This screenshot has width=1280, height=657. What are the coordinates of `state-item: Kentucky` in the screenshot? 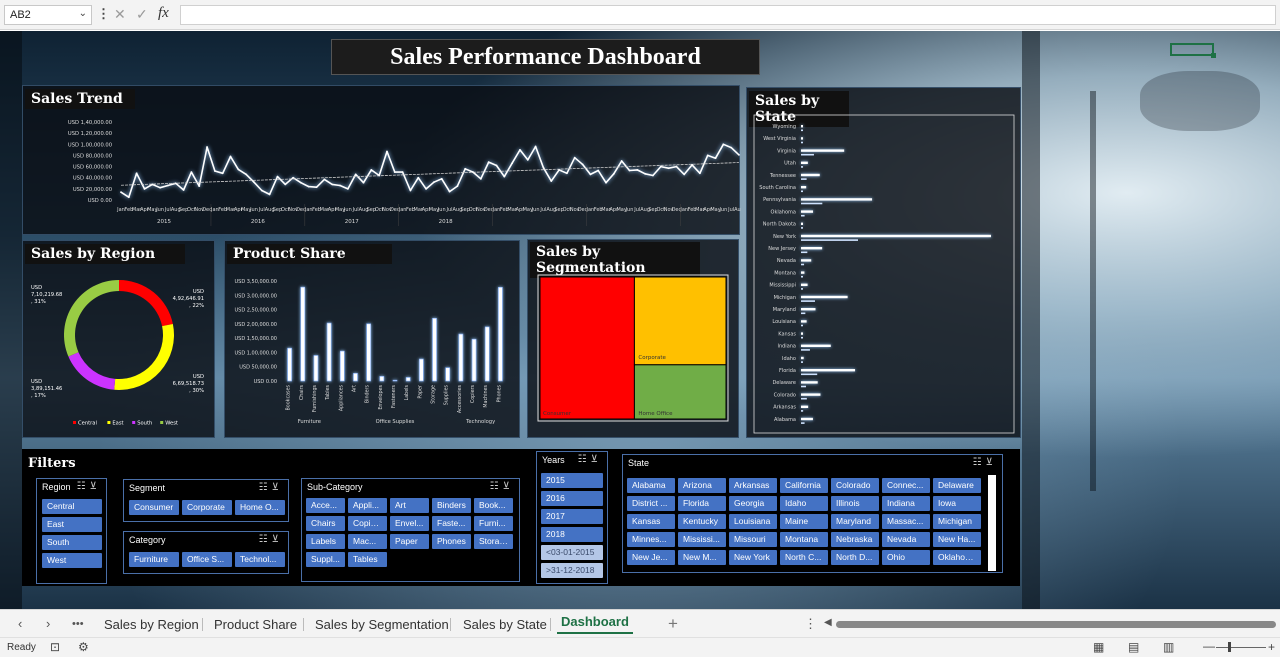 It's located at (702, 521).